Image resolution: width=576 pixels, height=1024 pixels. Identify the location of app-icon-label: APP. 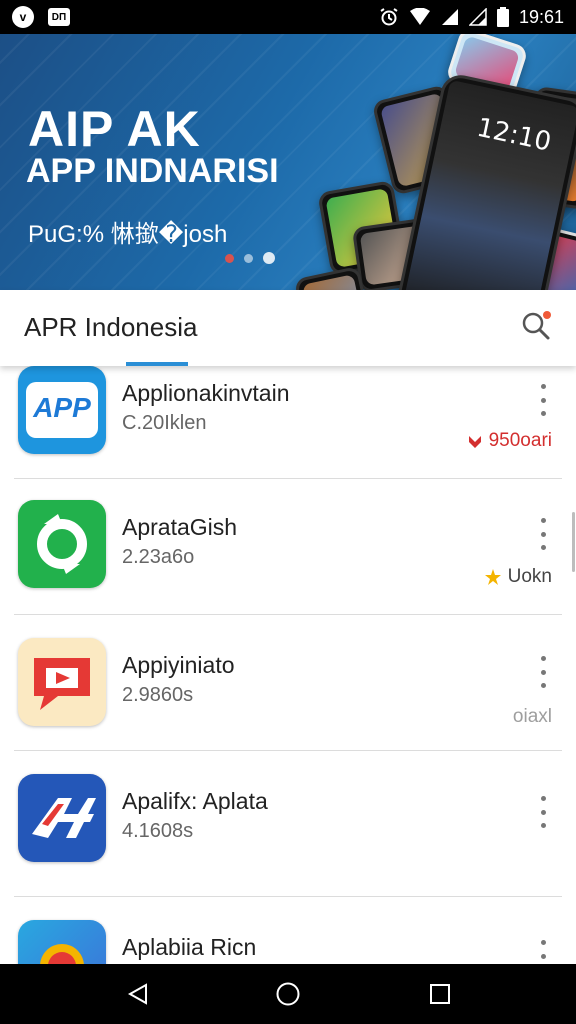
(62, 407).